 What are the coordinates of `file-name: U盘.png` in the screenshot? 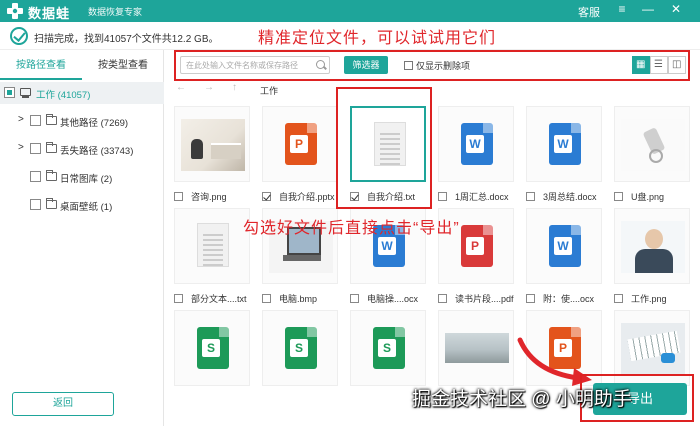 It's located at (648, 197).